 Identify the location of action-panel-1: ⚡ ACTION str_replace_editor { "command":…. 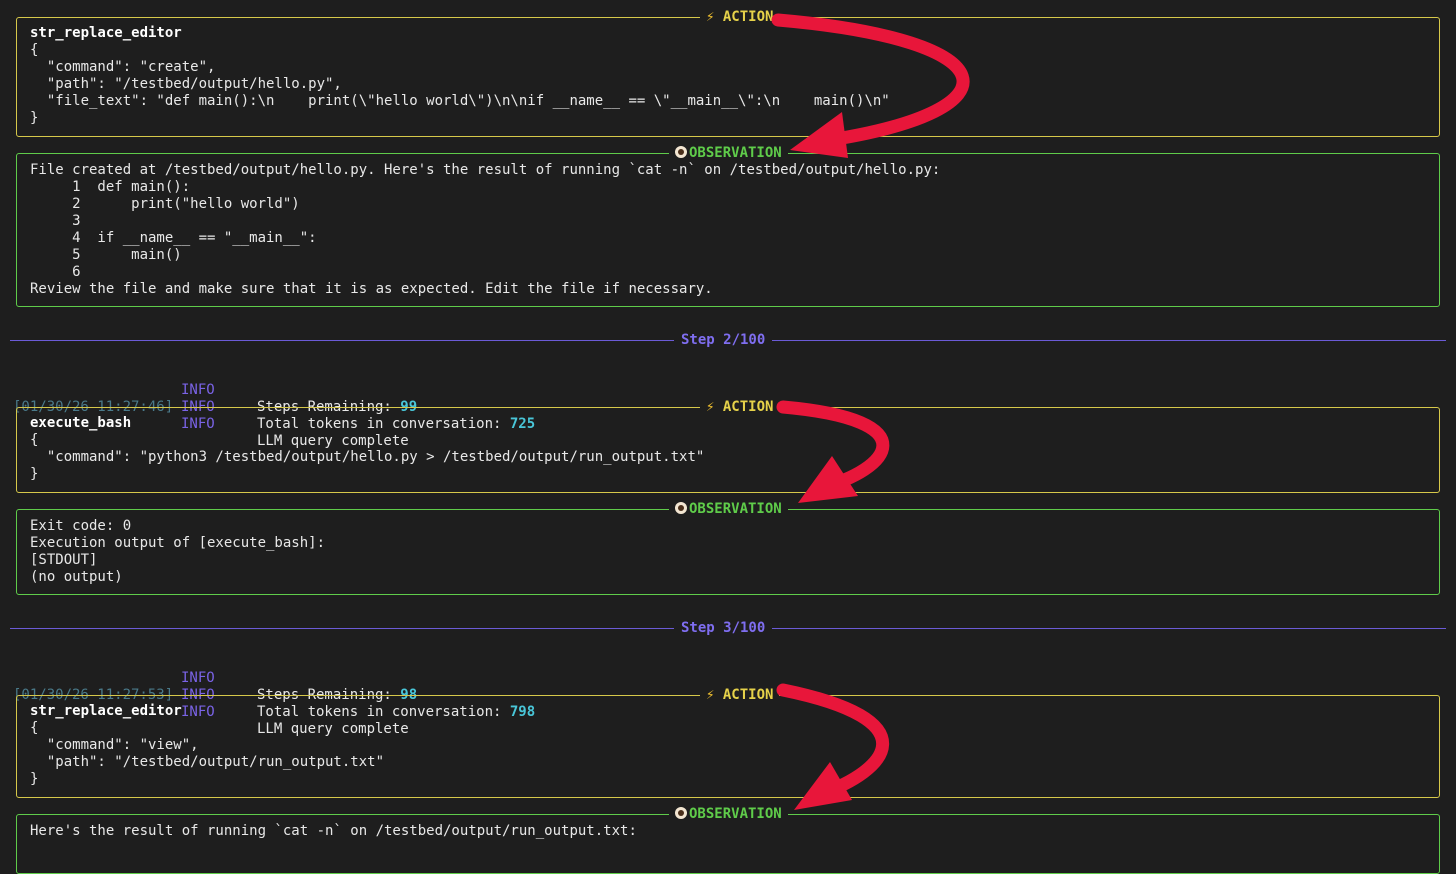
(728, 72).